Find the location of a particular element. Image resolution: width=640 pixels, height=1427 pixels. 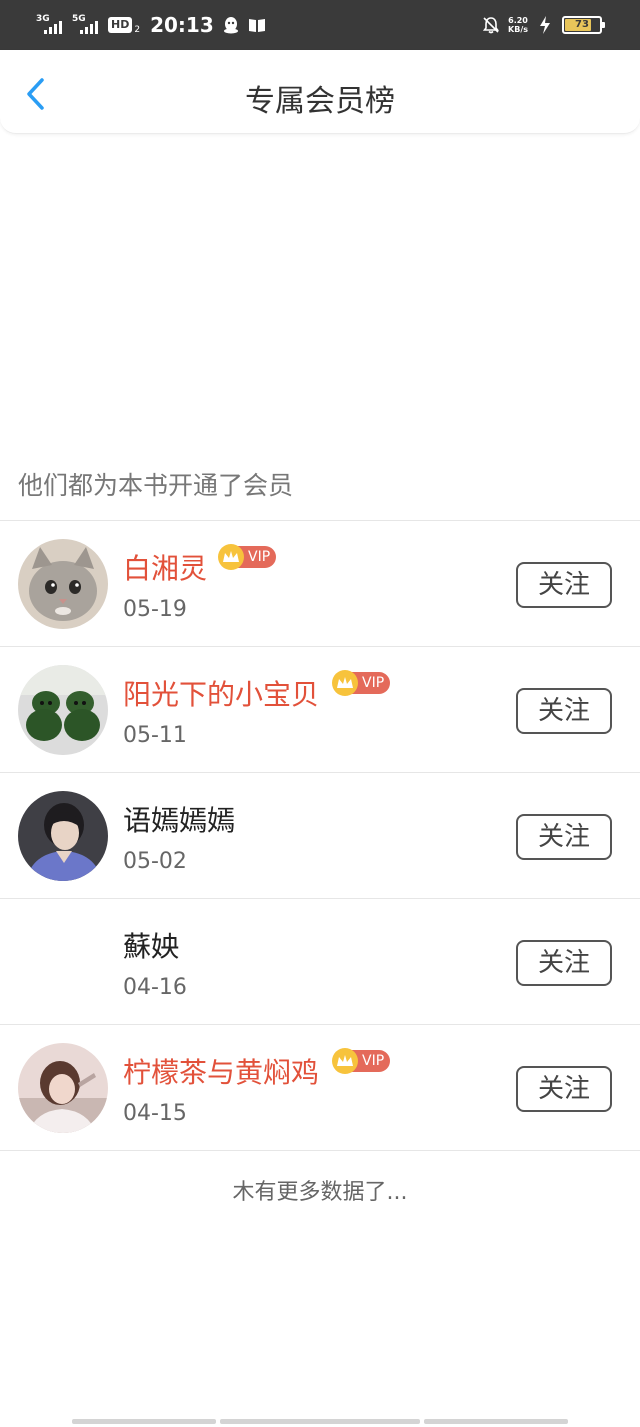

battery-level: 73 is located at coordinates (582, 24).